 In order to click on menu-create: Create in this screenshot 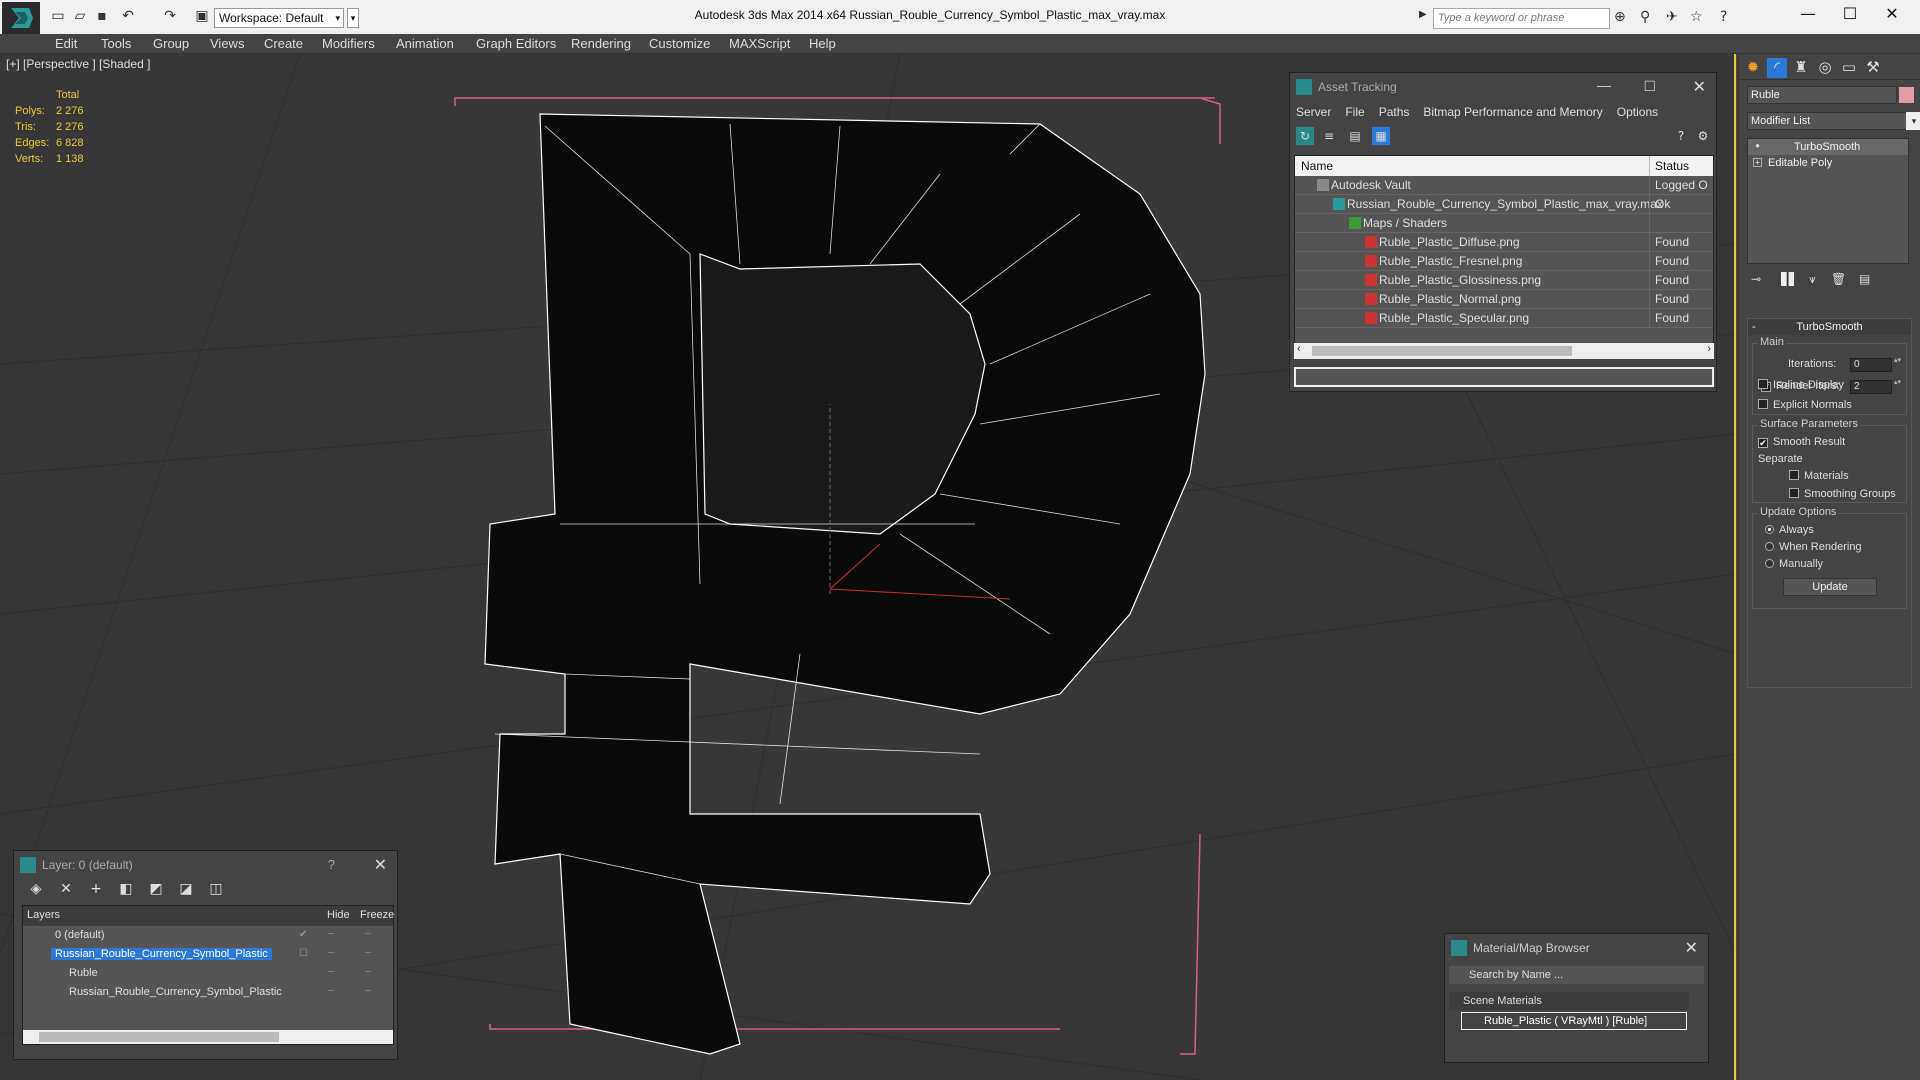, I will do `click(283, 43)`.